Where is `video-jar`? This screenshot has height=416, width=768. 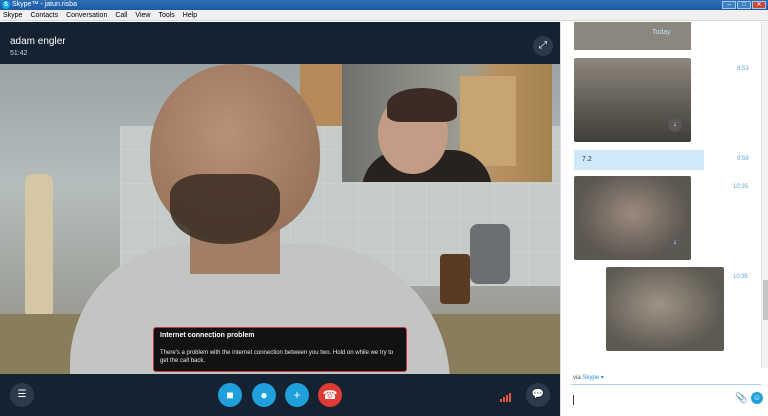
video-jar is located at coordinates (455, 279).